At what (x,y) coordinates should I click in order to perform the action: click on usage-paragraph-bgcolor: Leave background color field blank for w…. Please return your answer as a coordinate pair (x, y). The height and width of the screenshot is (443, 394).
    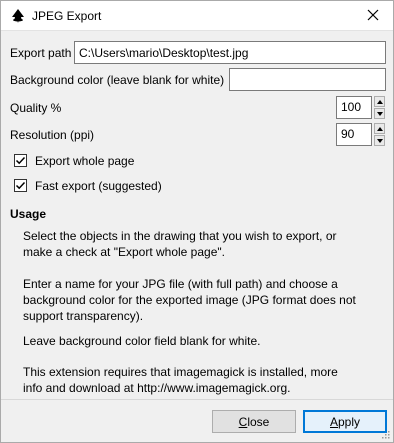
    Looking at the image, I should click on (205, 341).